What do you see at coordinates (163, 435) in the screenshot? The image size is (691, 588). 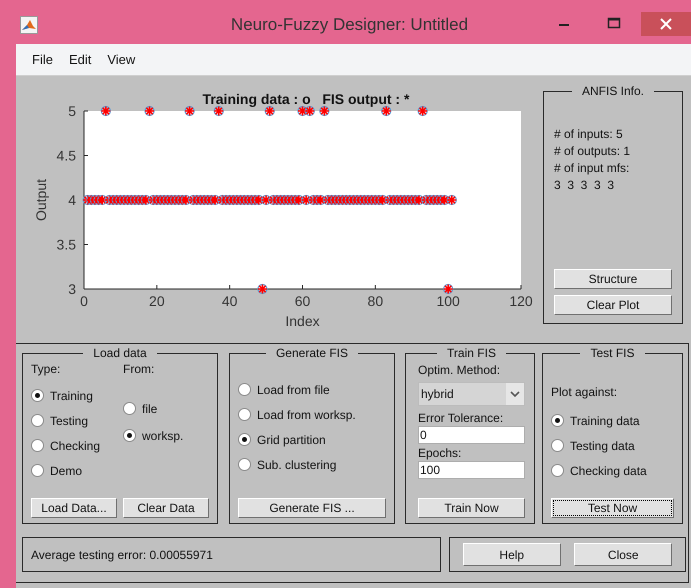 I see `radio-label: worksp.` at bounding box center [163, 435].